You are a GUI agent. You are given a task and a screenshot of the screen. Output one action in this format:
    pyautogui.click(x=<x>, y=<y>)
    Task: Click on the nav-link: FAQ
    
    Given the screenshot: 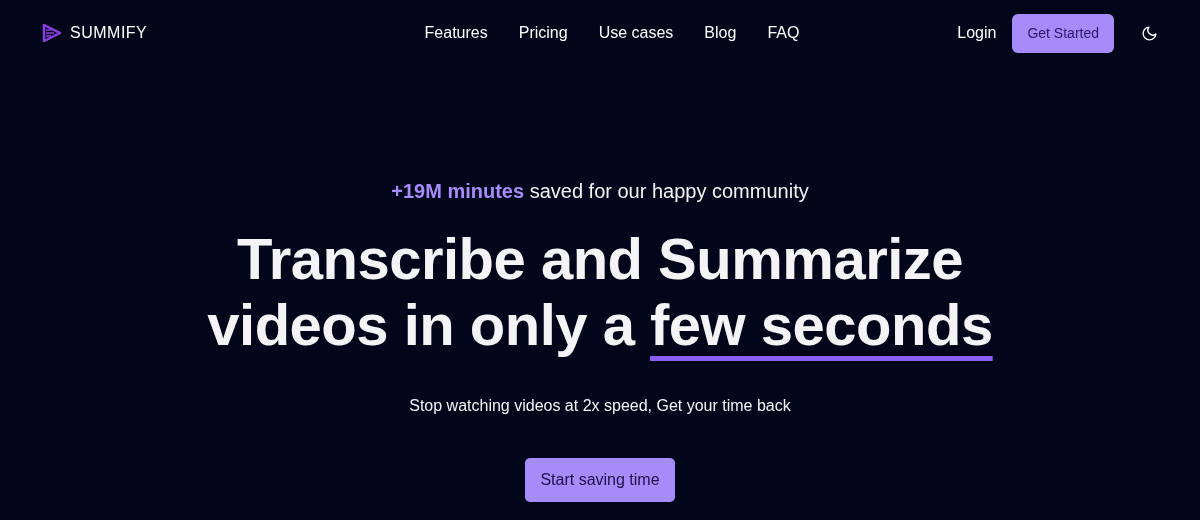 What is the action you would take?
    pyautogui.click(x=783, y=33)
    